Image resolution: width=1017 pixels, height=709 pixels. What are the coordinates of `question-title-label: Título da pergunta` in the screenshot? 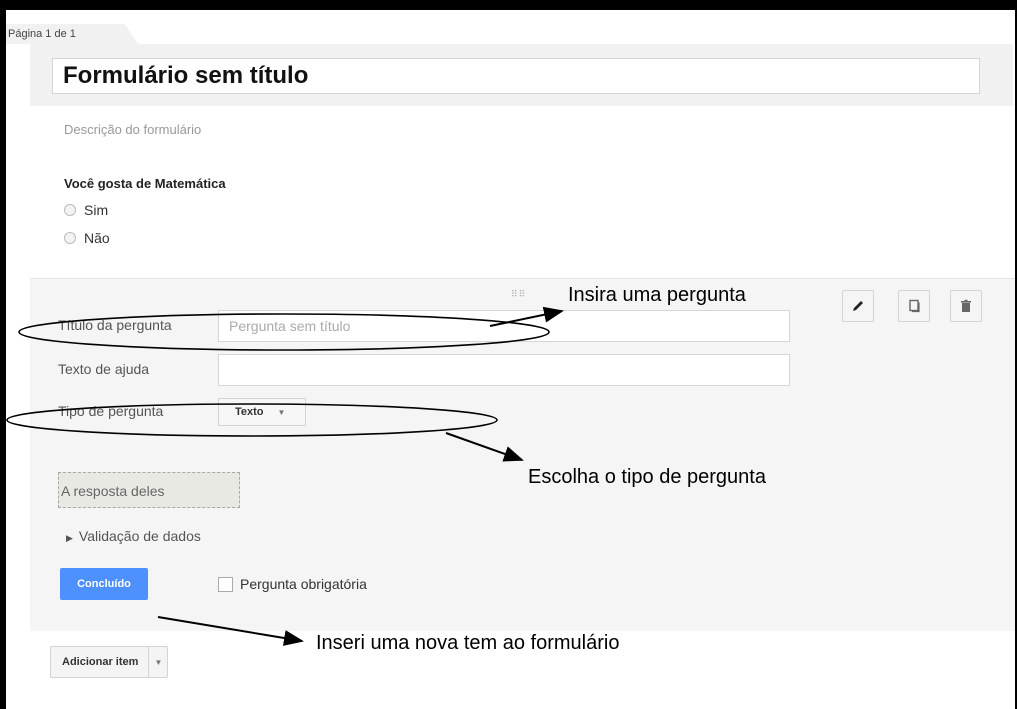 It's located at (115, 325).